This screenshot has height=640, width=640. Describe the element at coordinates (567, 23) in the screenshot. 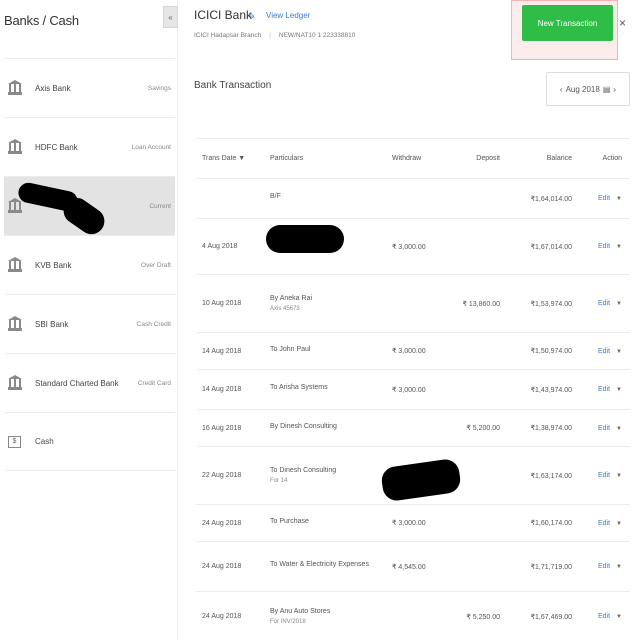

I see `new-transaction-button: New Transaction` at that location.